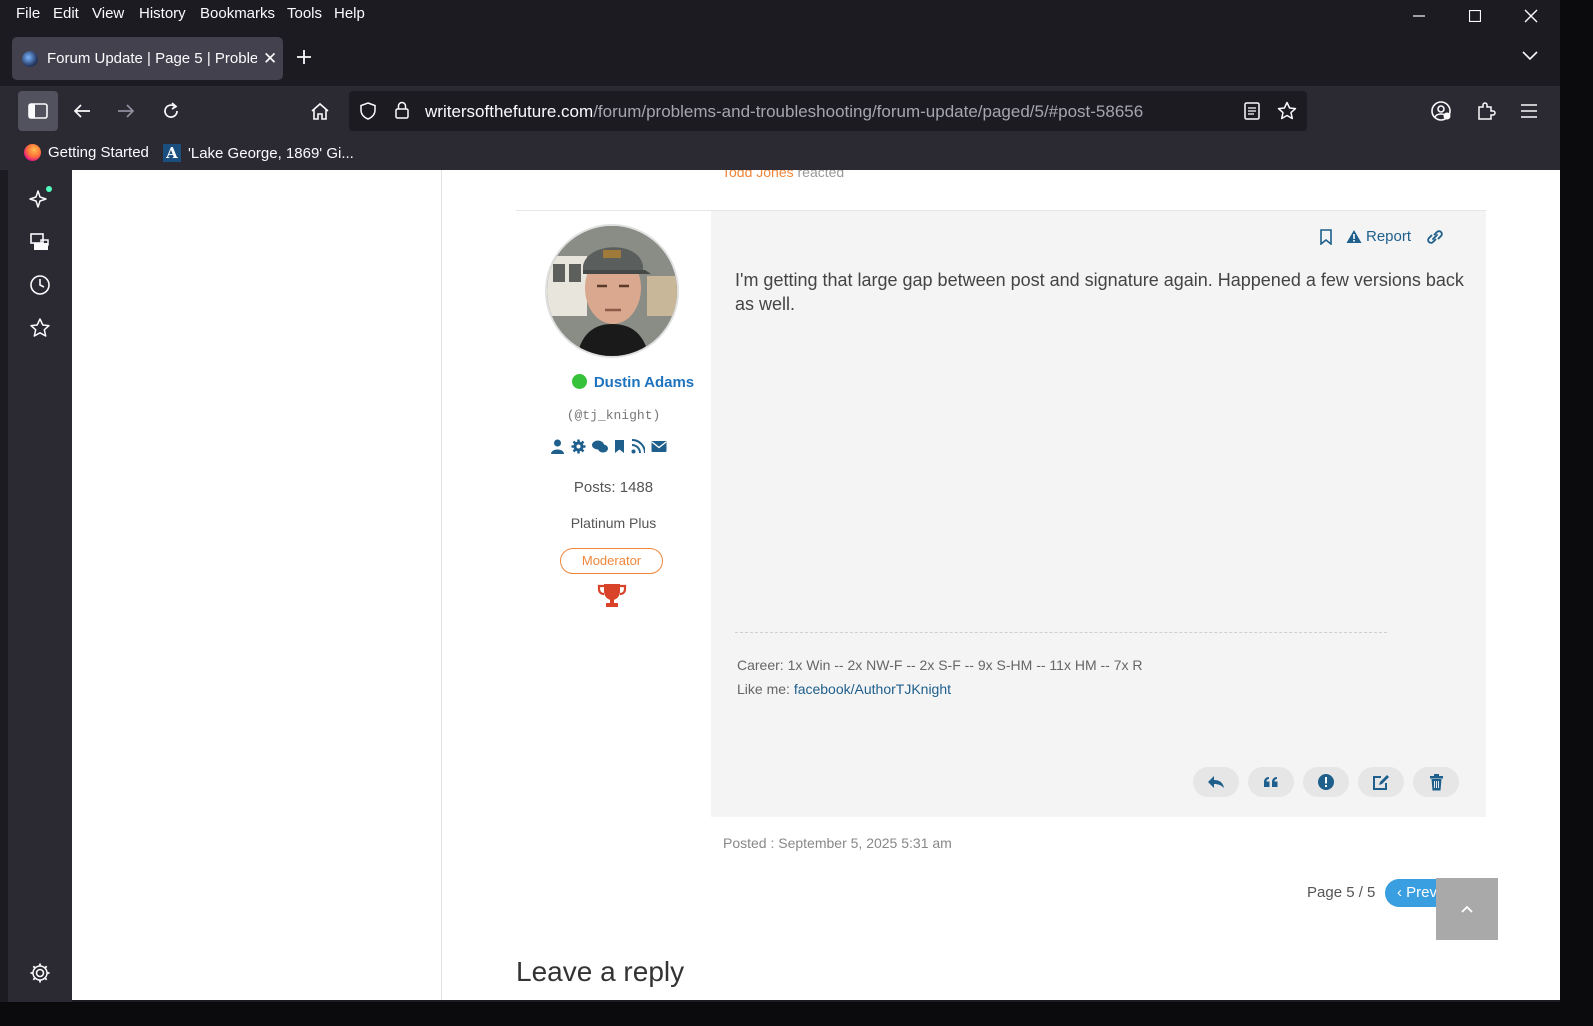 The height and width of the screenshot is (1026, 1593). I want to click on ai-chatbot-icon, so click(40, 197).